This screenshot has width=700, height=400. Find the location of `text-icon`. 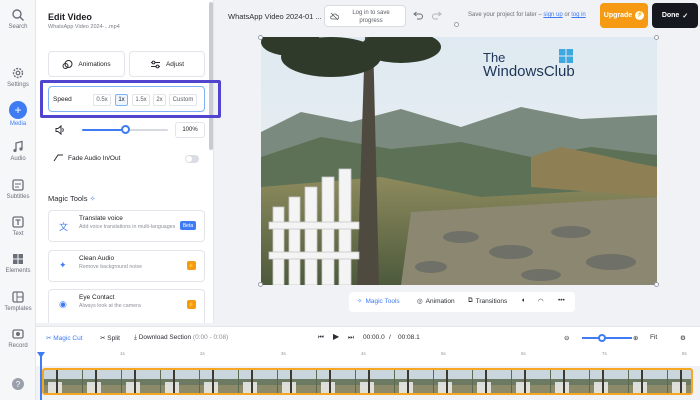

text-icon is located at coordinates (18, 222).